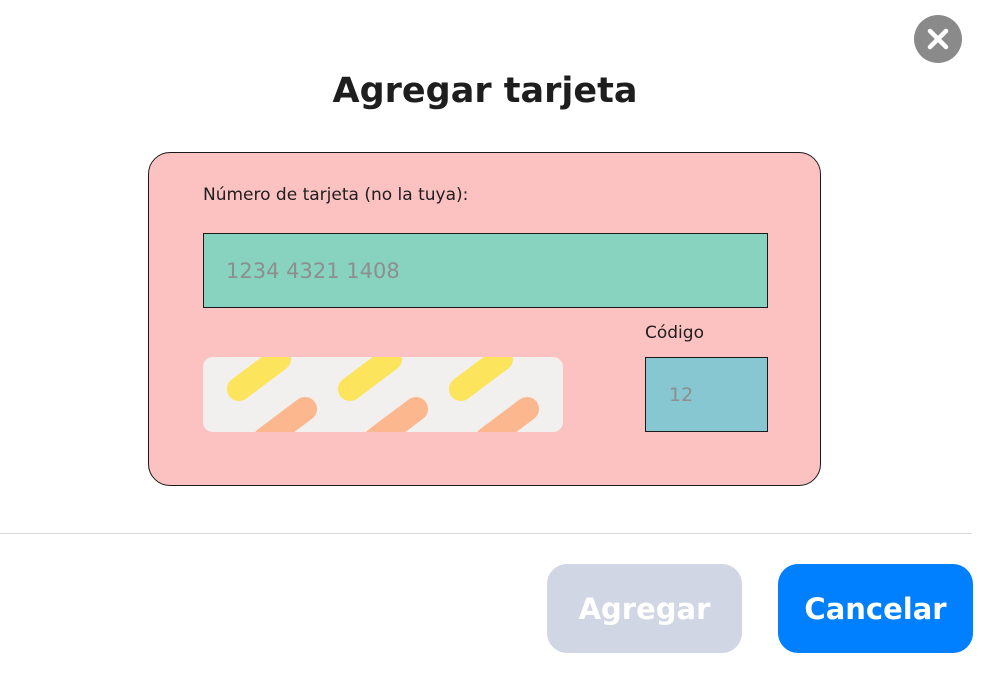 The height and width of the screenshot is (674, 988). What do you see at coordinates (336, 195) in the screenshot?
I see `card-number-label: Número de tarjeta (no la tuya):` at bounding box center [336, 195].